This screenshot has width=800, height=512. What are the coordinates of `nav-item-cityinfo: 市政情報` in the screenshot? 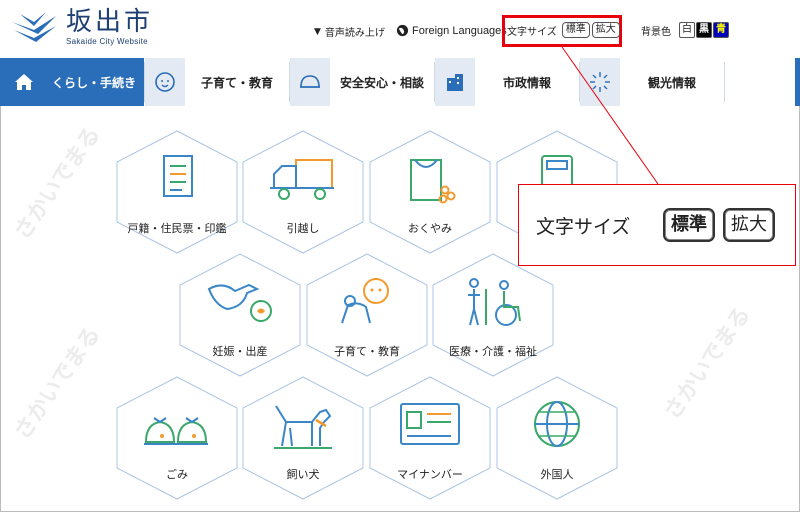 It's located at (507, 82).